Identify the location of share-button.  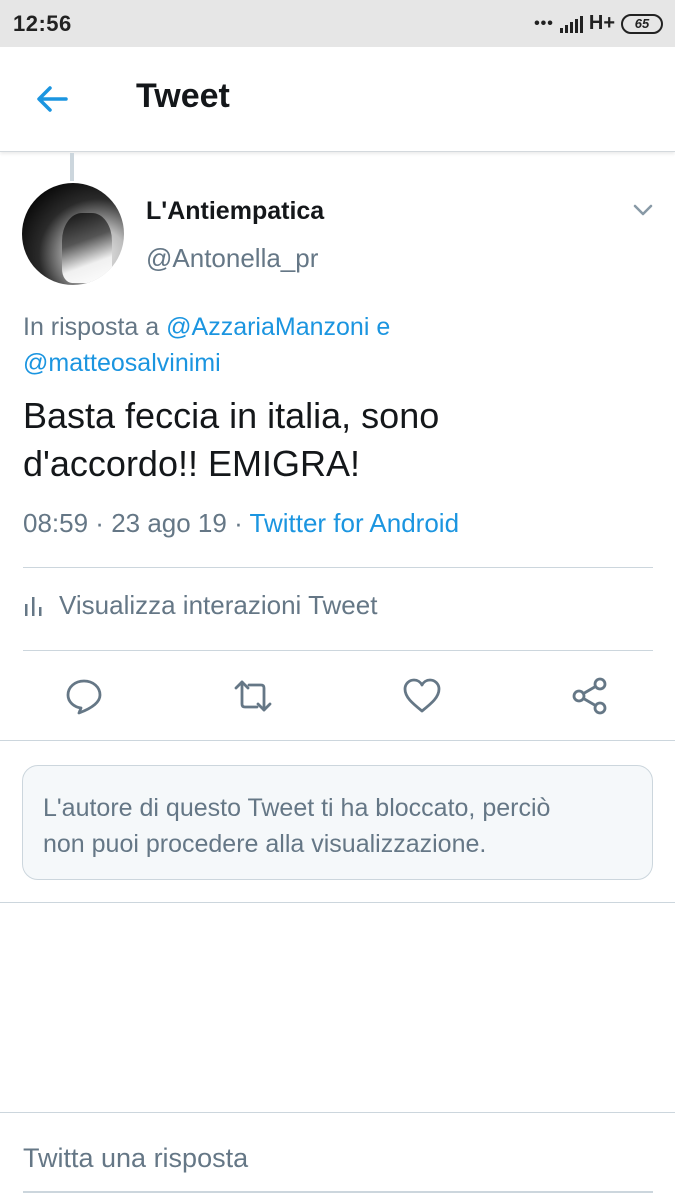
(590, 696).